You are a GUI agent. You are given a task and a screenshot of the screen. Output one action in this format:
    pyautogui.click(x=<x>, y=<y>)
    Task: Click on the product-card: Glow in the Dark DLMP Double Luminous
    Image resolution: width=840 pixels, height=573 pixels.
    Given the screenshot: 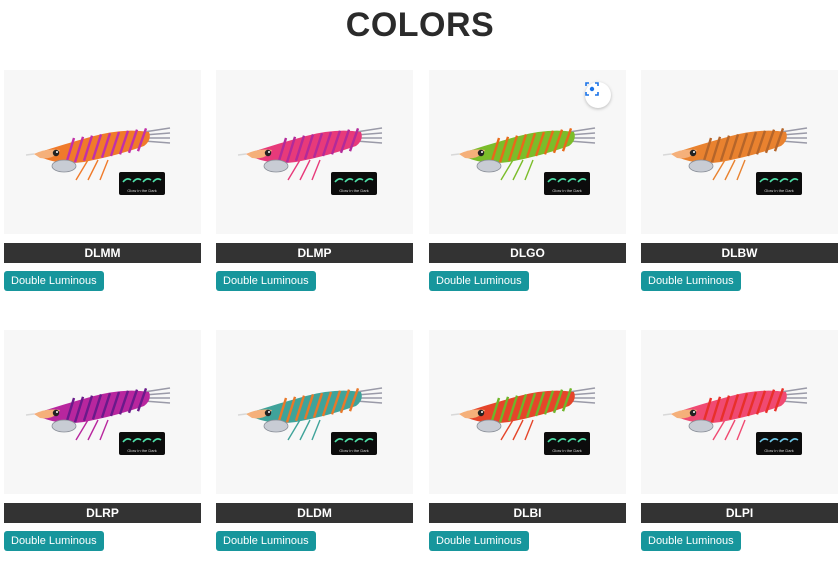 What is the action you would take?
    pyautogui.click(x=314, y=180)
    